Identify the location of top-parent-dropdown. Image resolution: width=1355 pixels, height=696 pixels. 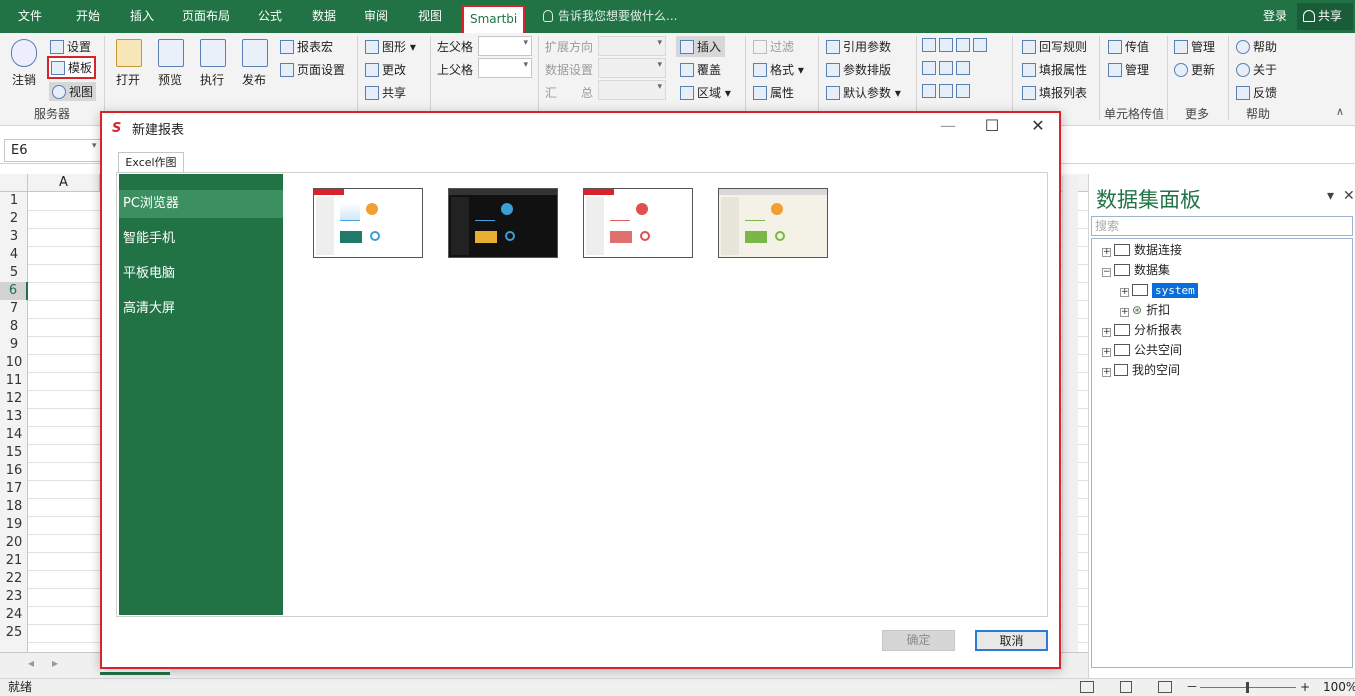
(505, 68).